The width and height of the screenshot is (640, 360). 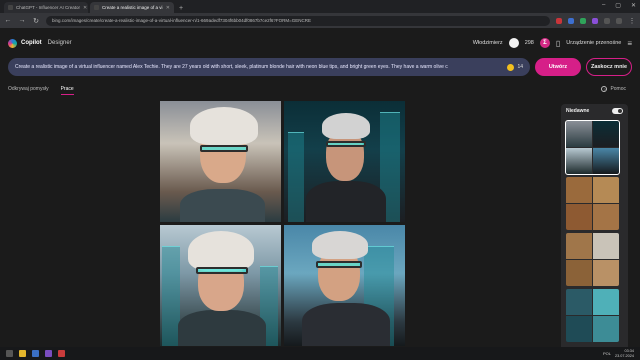 I want to click on create-button: Utwórz, so click(x=558, y=67).